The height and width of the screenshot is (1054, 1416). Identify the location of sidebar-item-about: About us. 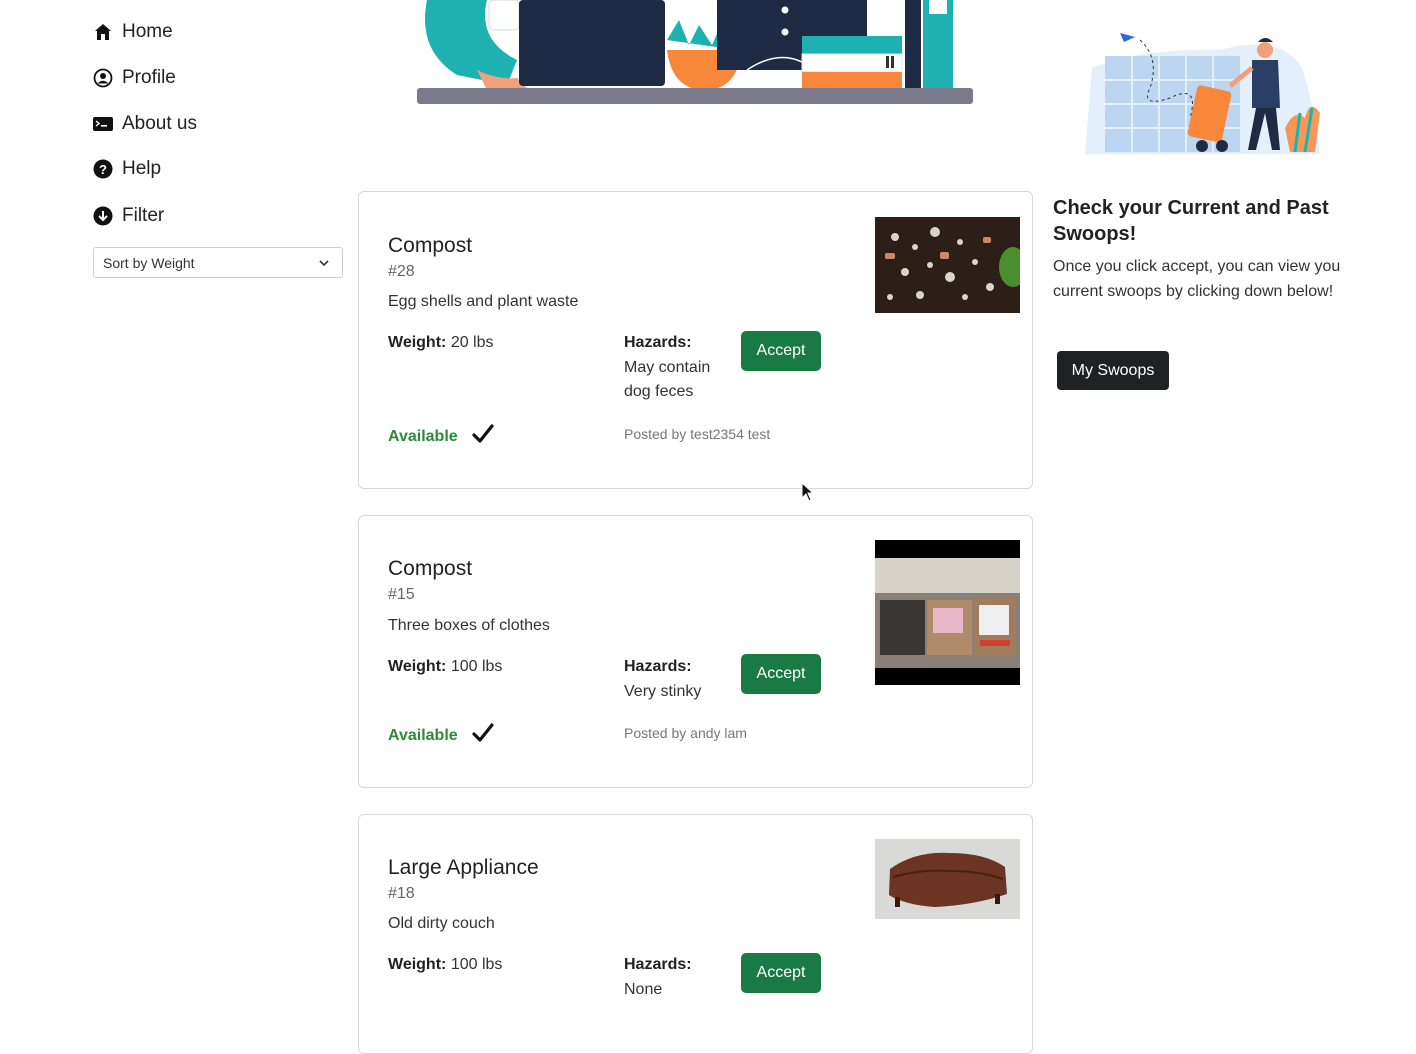
(145, 124).